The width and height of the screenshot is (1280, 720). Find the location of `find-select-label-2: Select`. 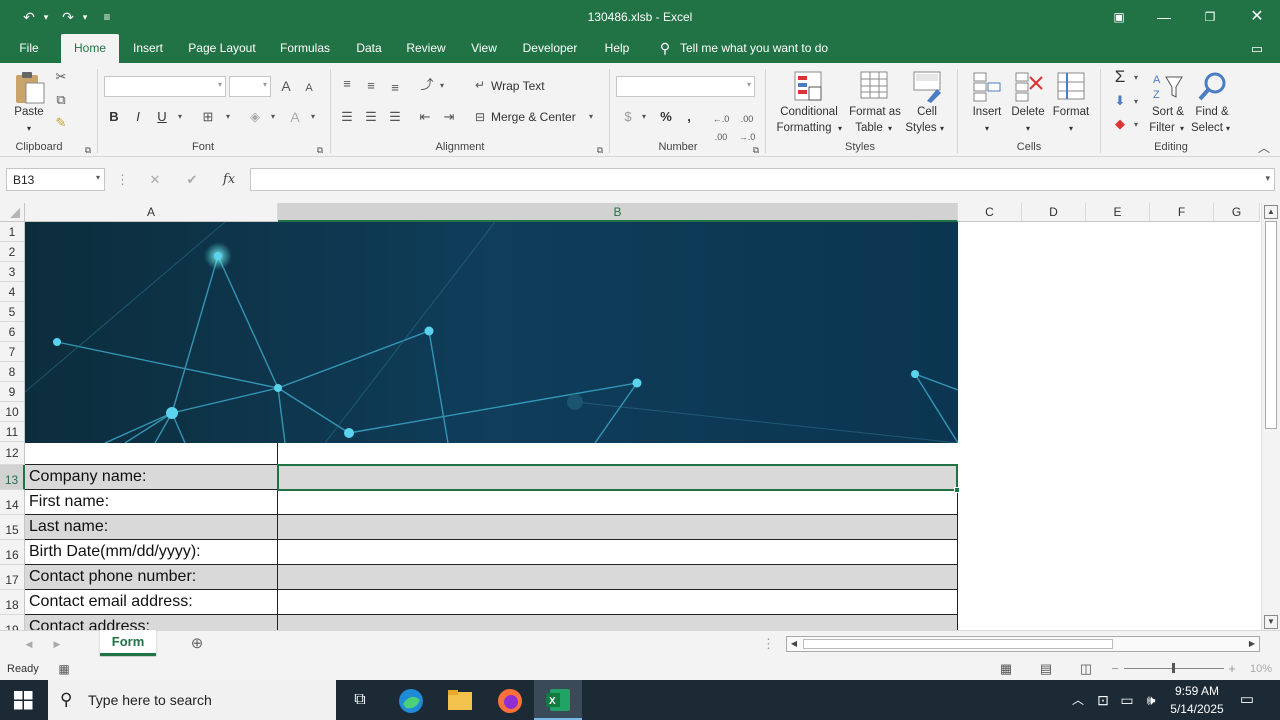

find-select-label-2: Select is located at coordinates (1207, 128).